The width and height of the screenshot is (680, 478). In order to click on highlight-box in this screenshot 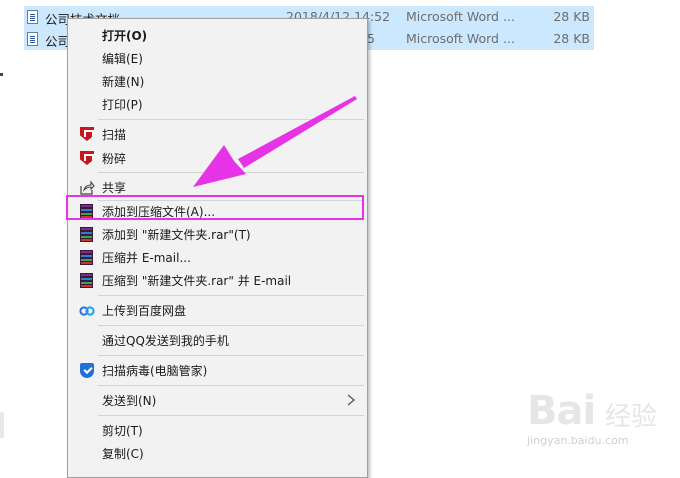, I will do `click(215, 207)`.